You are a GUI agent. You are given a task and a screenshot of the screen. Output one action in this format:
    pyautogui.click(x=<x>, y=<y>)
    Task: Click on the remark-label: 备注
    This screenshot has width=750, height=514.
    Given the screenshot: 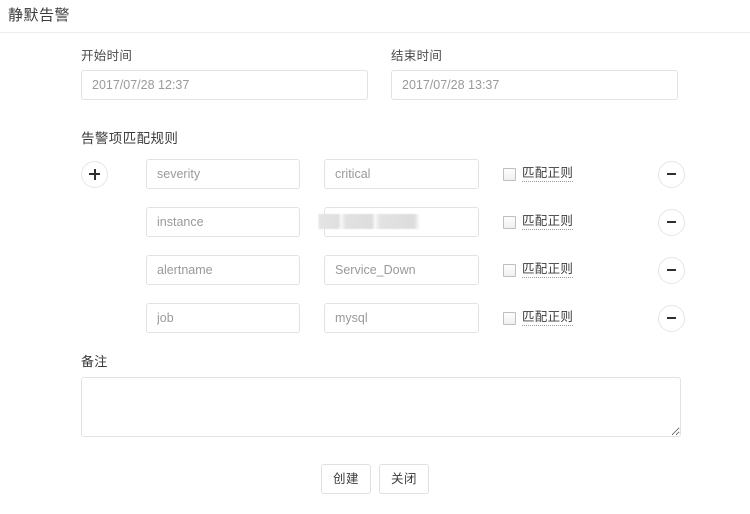 What is the action you would take?
    pyautogui.click(x=94, y=361)
    